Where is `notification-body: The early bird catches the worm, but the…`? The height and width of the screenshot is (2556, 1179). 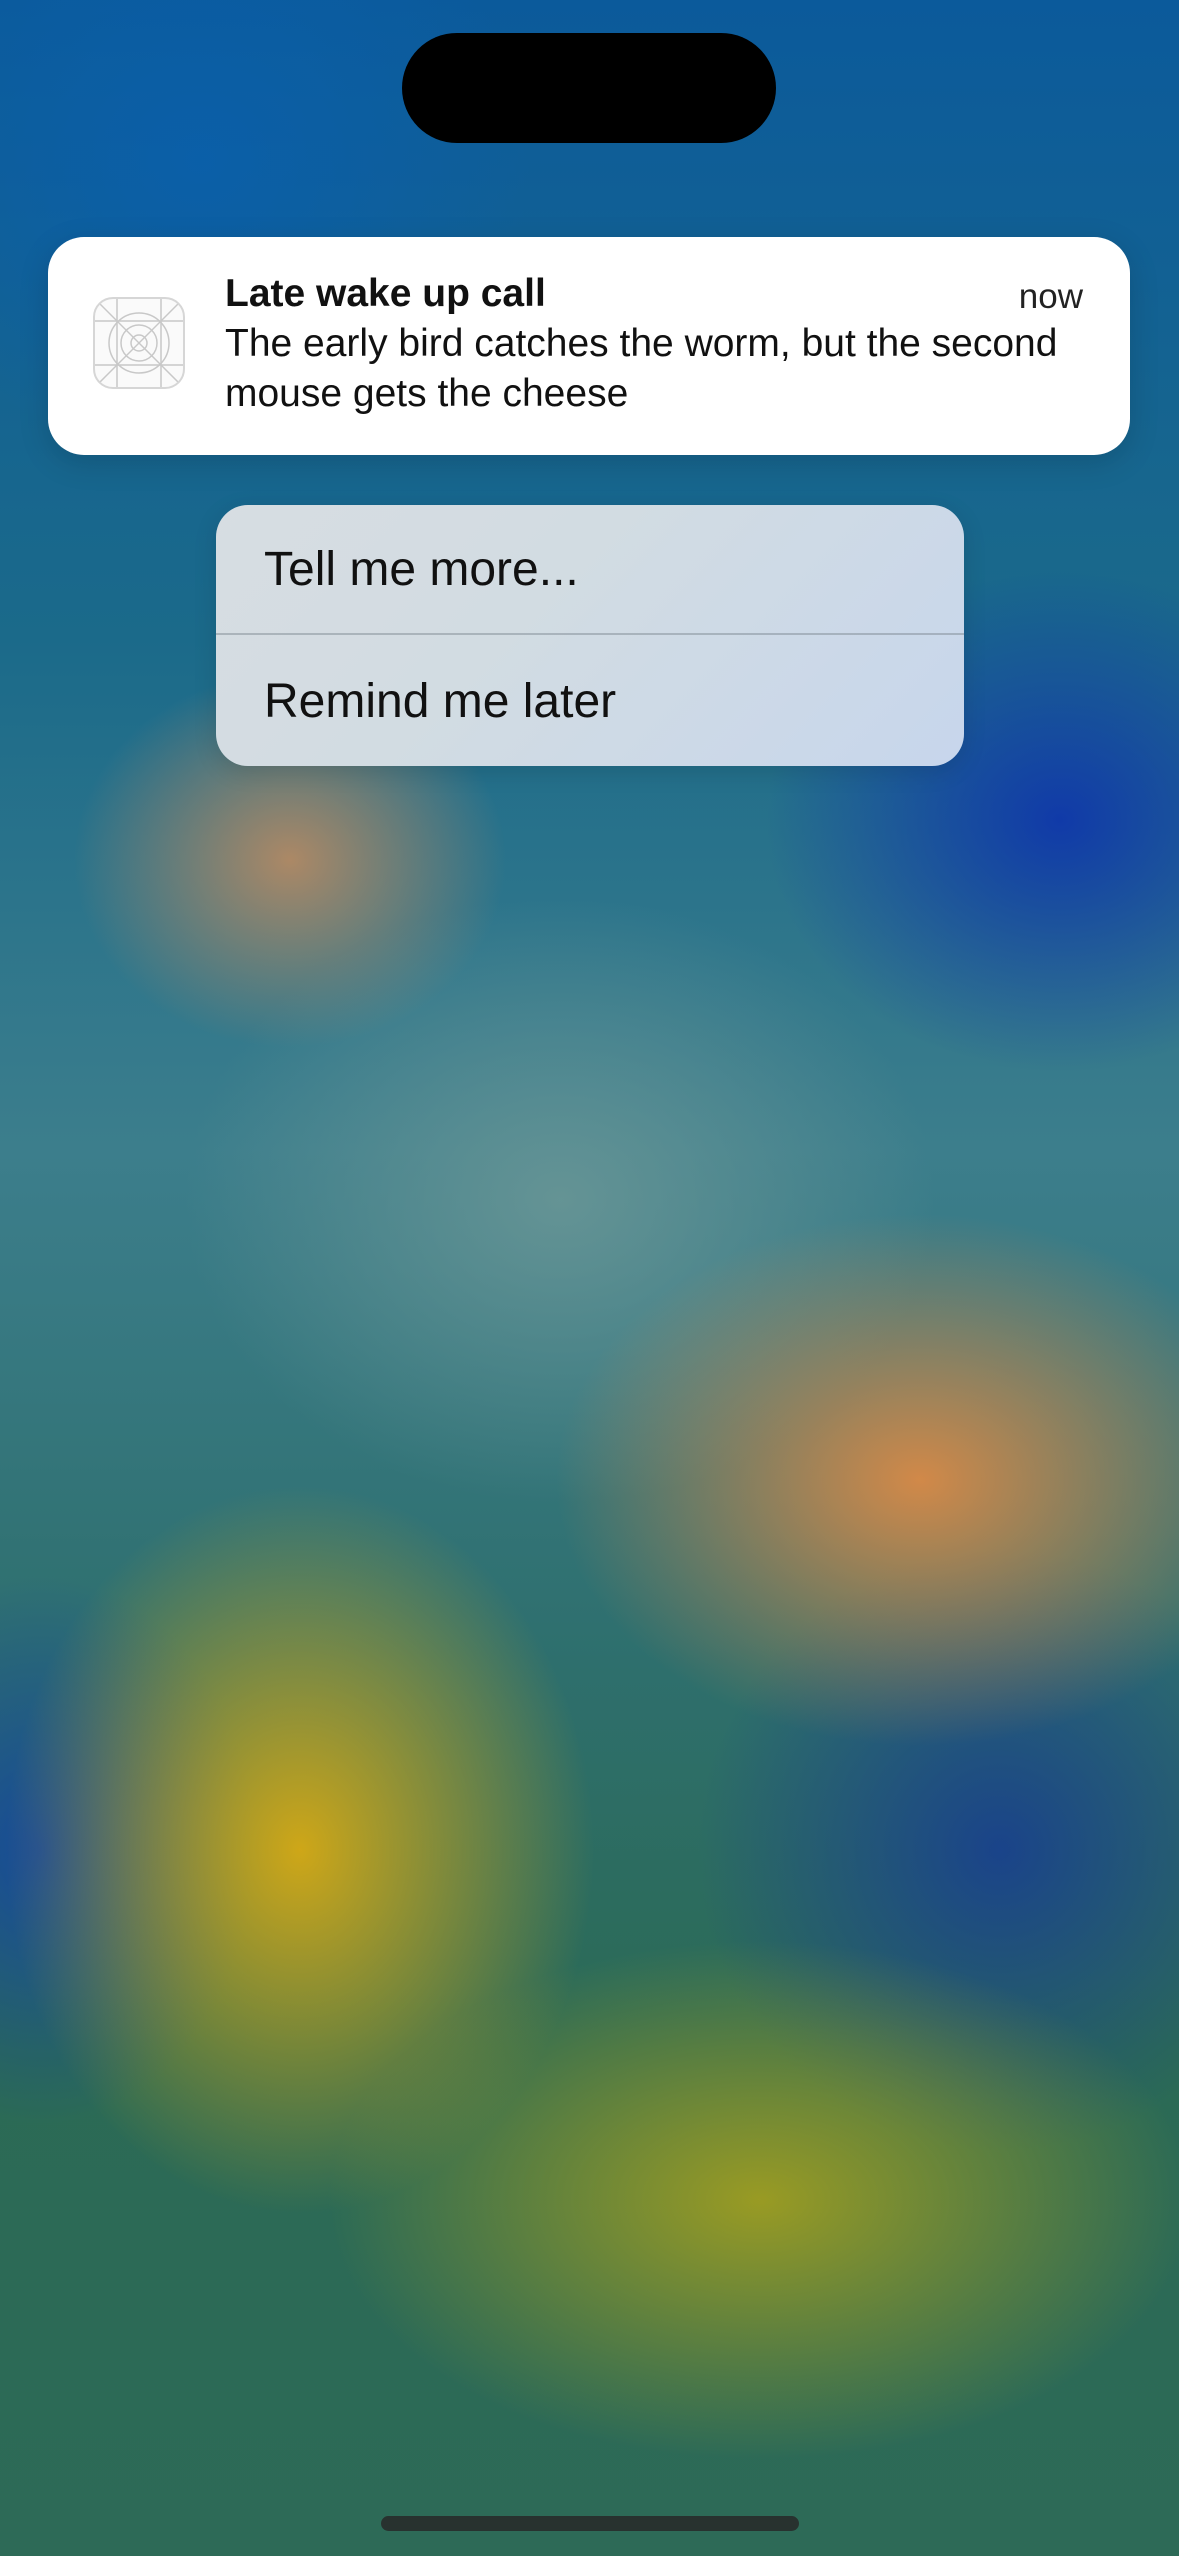 notification-body: The early bird catches the worm, but the… is located at coordinates (641, 368).